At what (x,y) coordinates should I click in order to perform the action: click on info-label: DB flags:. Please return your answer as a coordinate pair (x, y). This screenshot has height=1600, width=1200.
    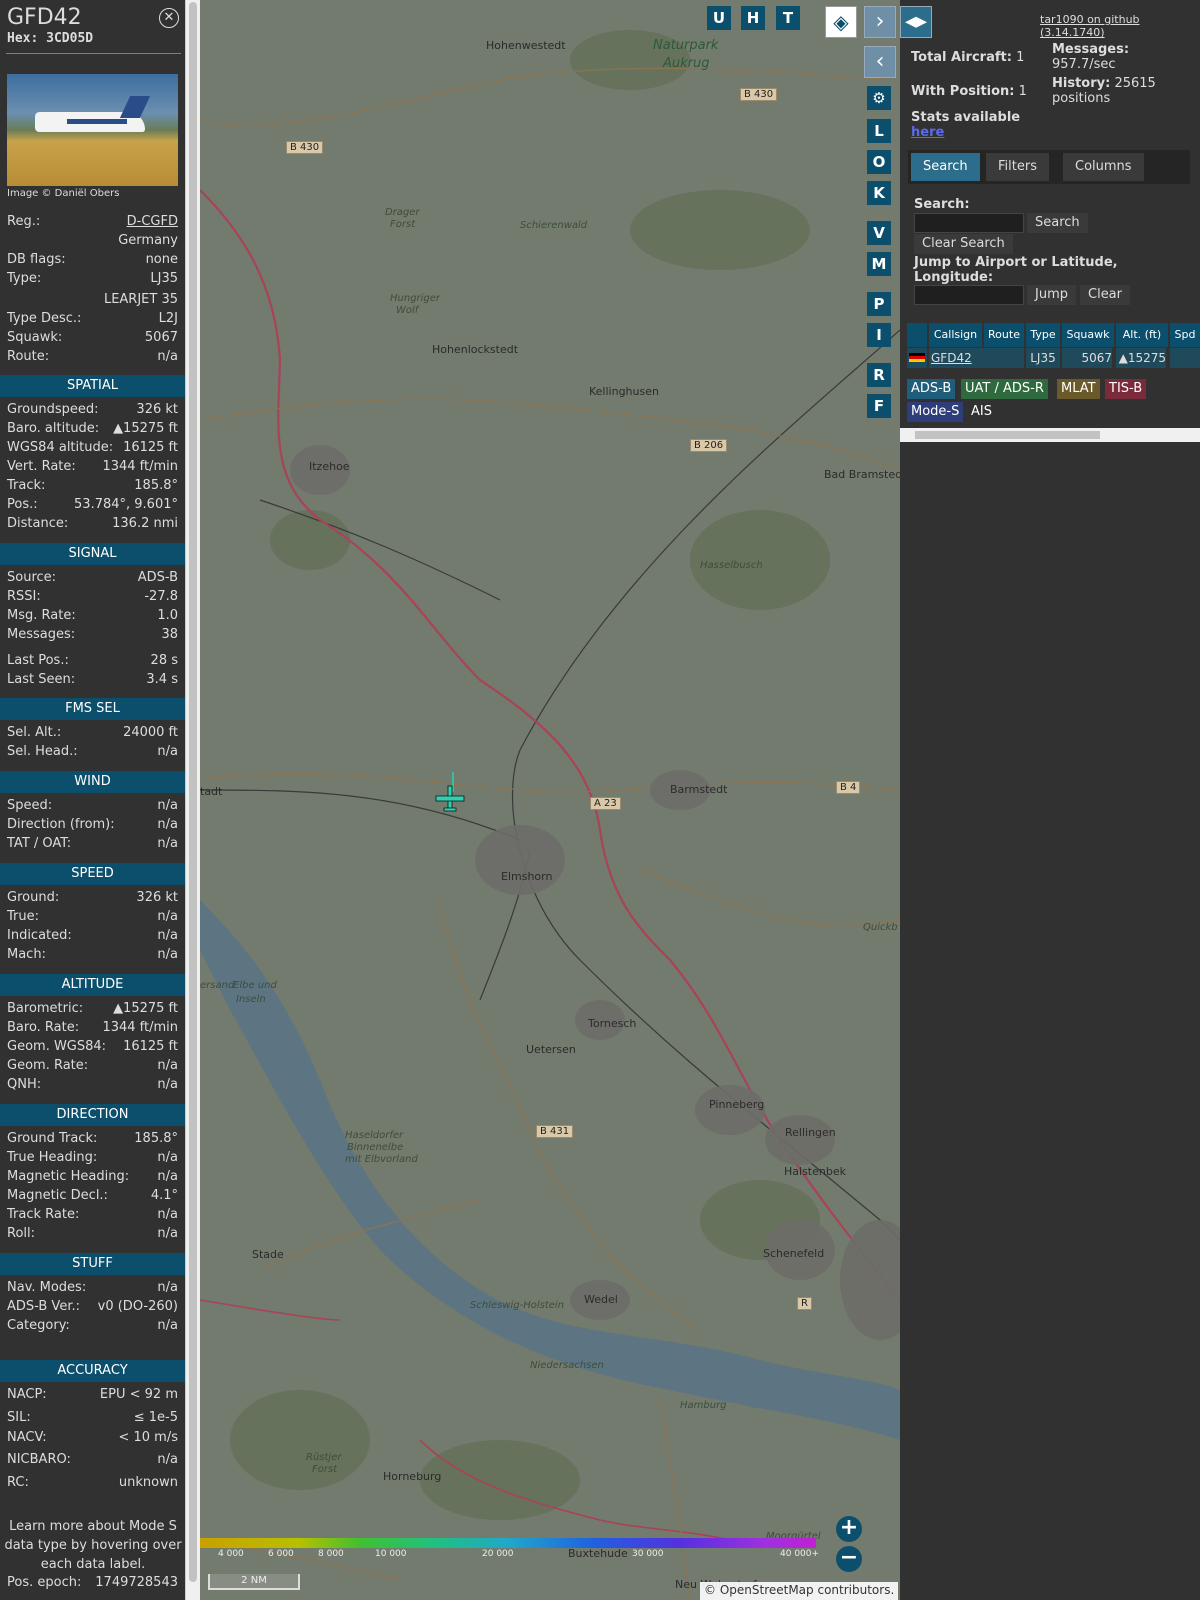
    Looking at the image, I should click on (36, 259).